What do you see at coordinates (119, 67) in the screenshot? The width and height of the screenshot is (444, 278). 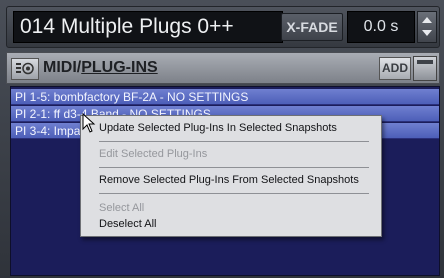 I see `section-title-main: PLUG-INS` at bounding box center [119, 67].